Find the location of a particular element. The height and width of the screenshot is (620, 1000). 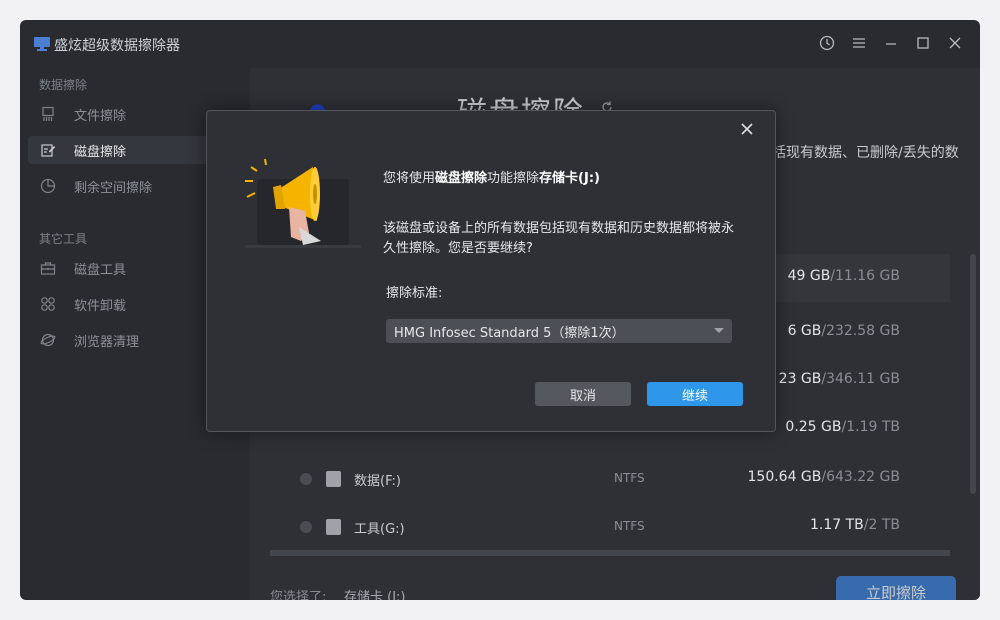

section-label-other-tools: 其它工具 is located at coordinates (63, 239).